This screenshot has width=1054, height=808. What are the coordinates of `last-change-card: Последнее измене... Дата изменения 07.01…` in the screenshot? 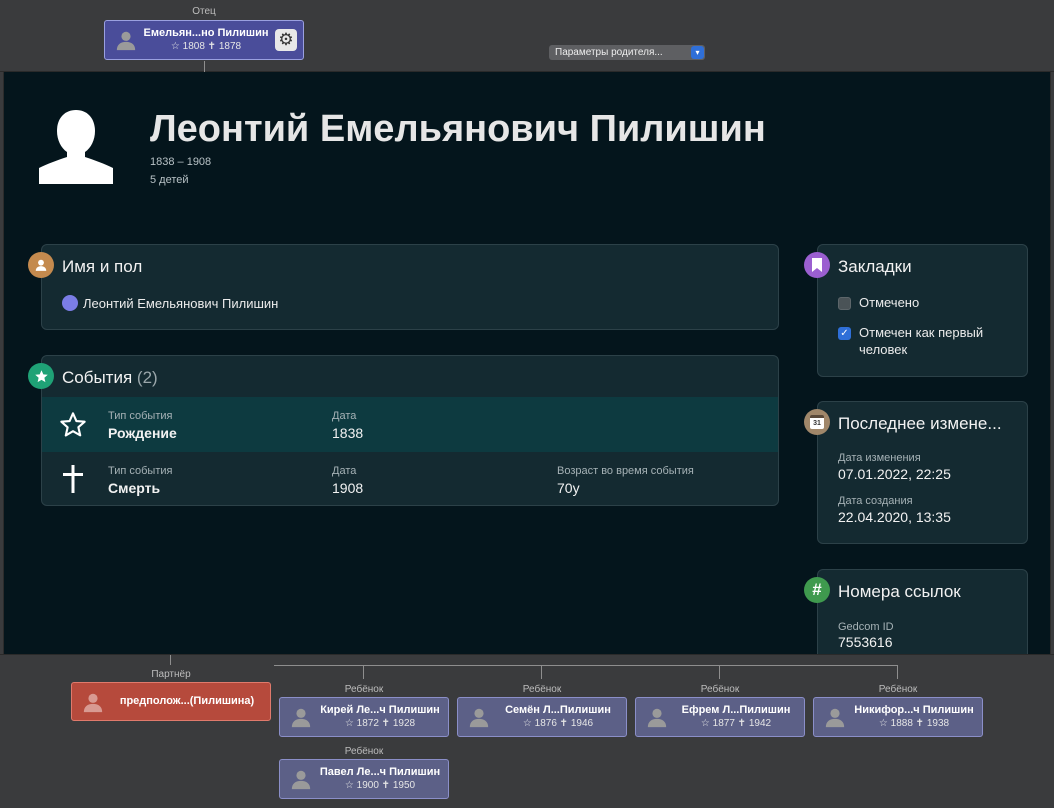 It's located at (922, 472).